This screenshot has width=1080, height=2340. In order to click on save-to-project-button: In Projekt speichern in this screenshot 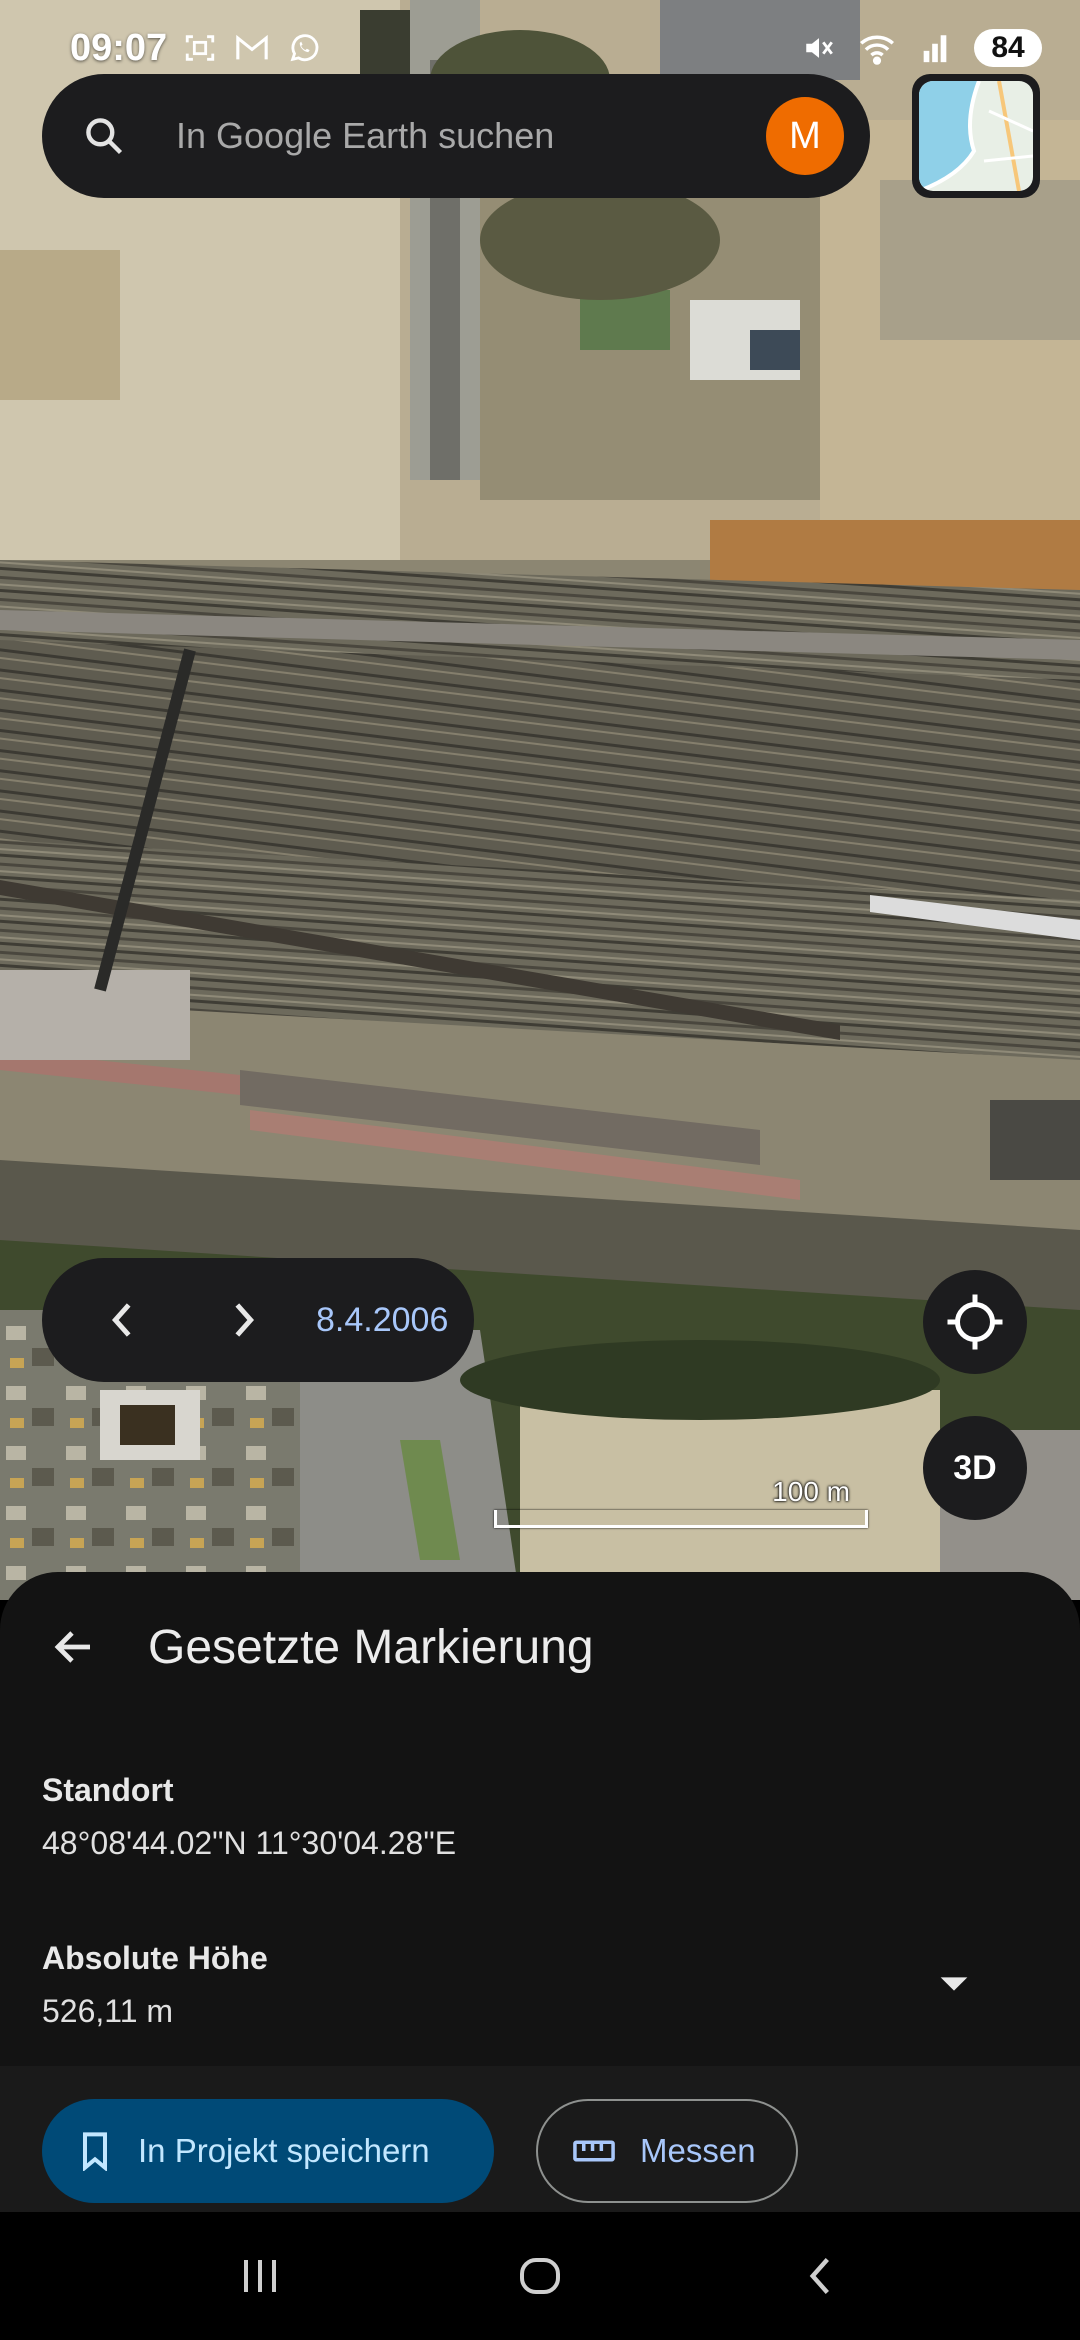, I will do `click(268, 2151)`.